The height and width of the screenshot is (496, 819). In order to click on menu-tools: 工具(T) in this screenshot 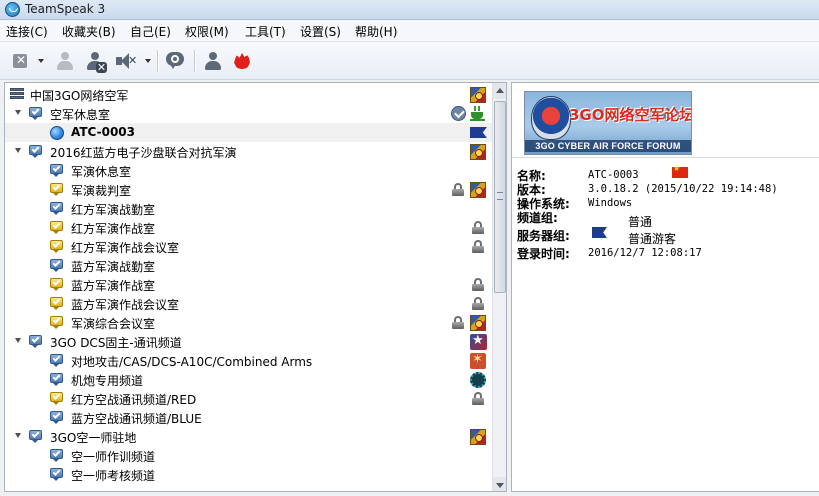, I will do `click(265, 31)`.